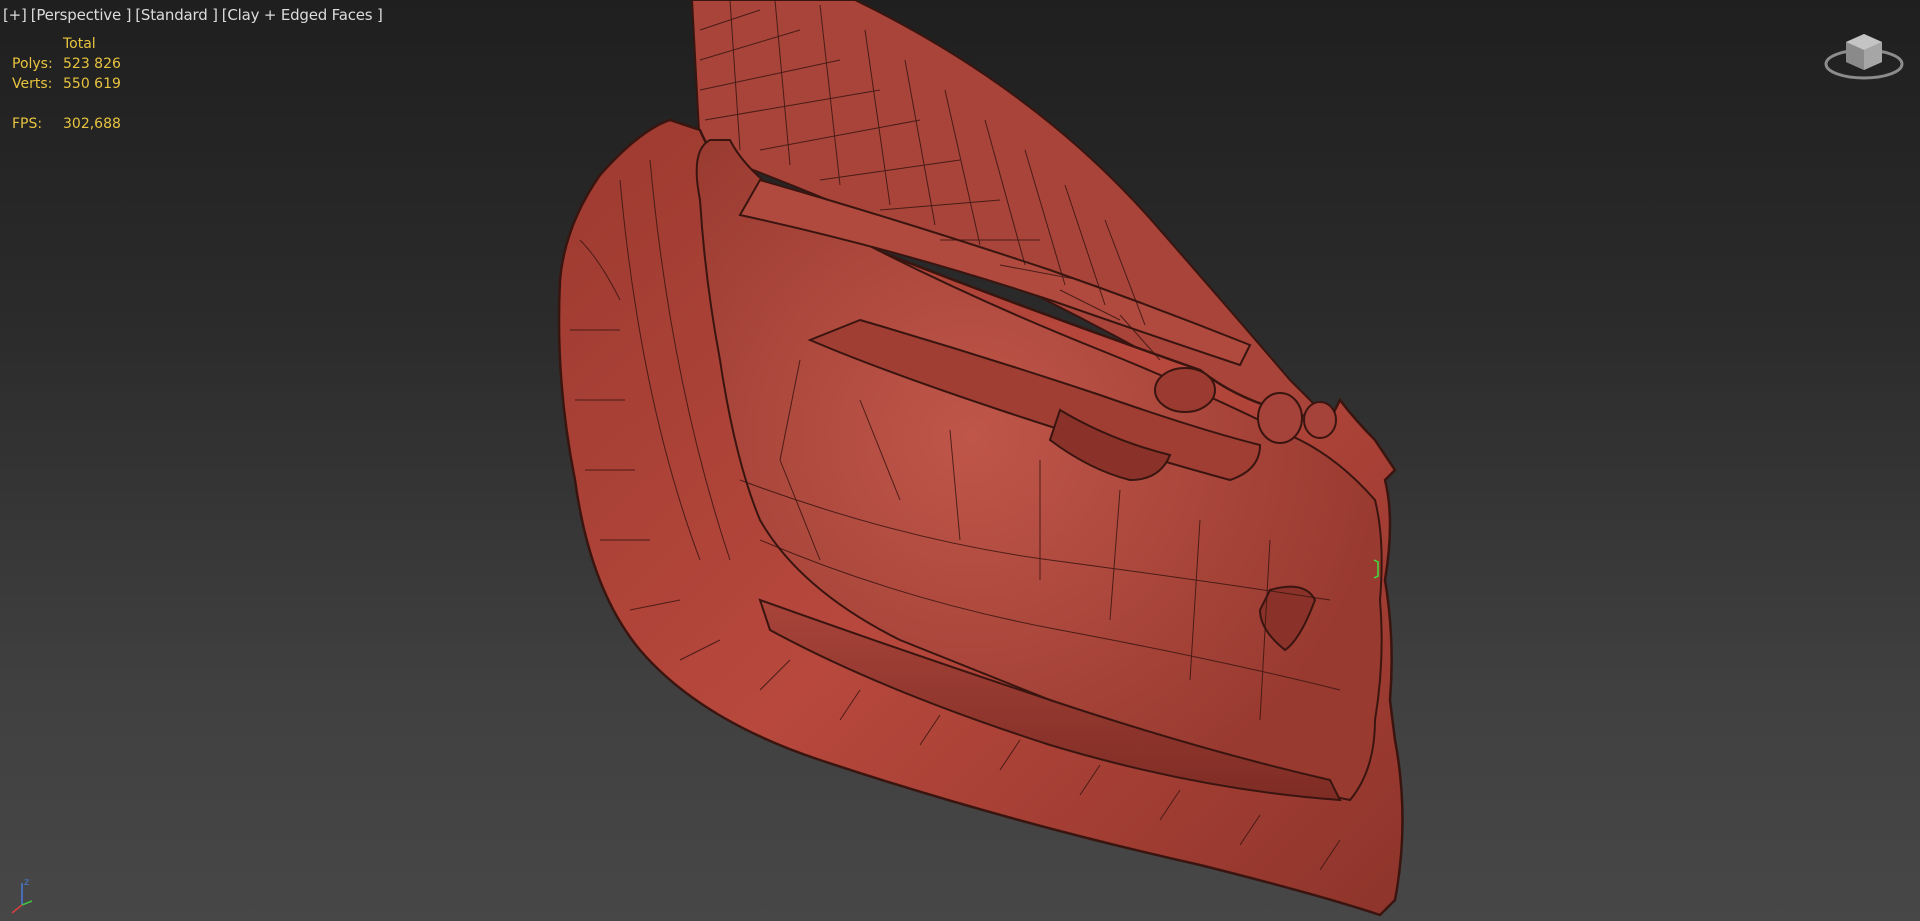 This screenshot has width=1920, height=921. I want to click on verts-label: Verts:, so click(32, 84).